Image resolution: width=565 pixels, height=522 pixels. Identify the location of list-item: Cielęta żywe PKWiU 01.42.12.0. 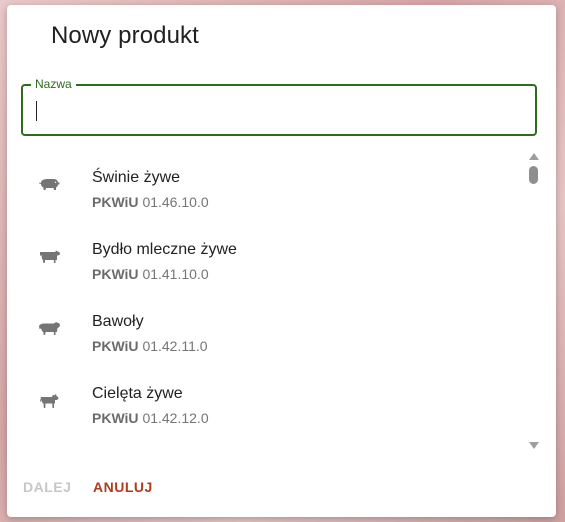
(267, 401).